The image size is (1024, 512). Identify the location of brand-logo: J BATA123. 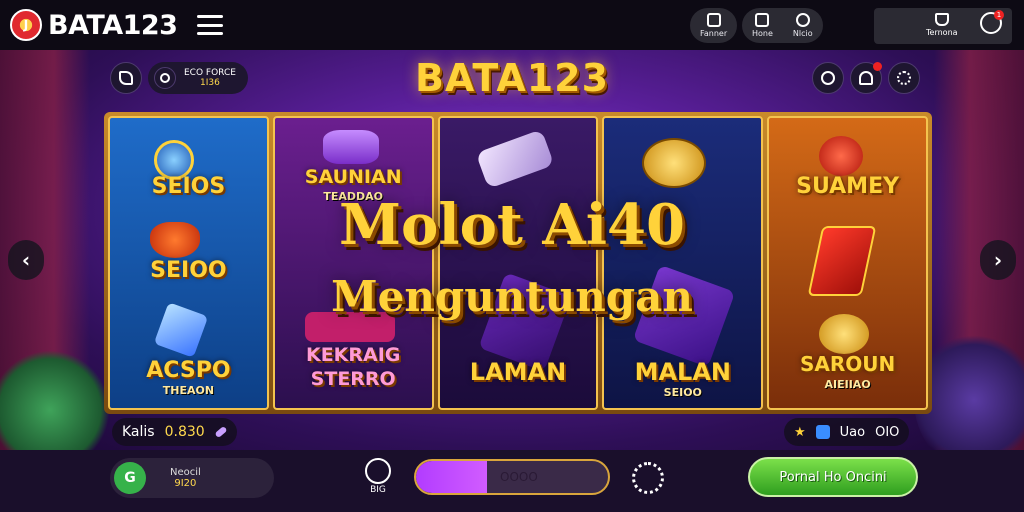
(94, 25).